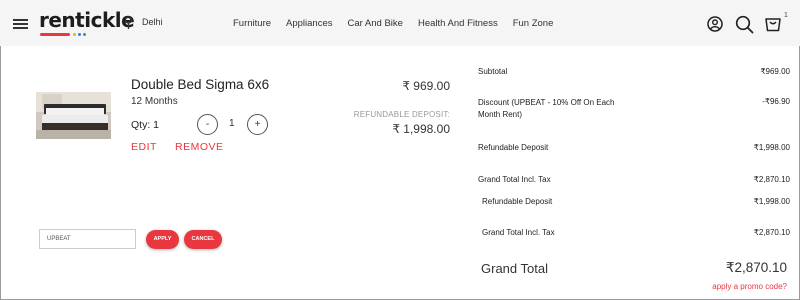 This screenshot has width=800, height=300. What do you see at coordinates (232, 123) in the screenshot?
I see `quantity-value: 1` at bounding box center [232, 123].